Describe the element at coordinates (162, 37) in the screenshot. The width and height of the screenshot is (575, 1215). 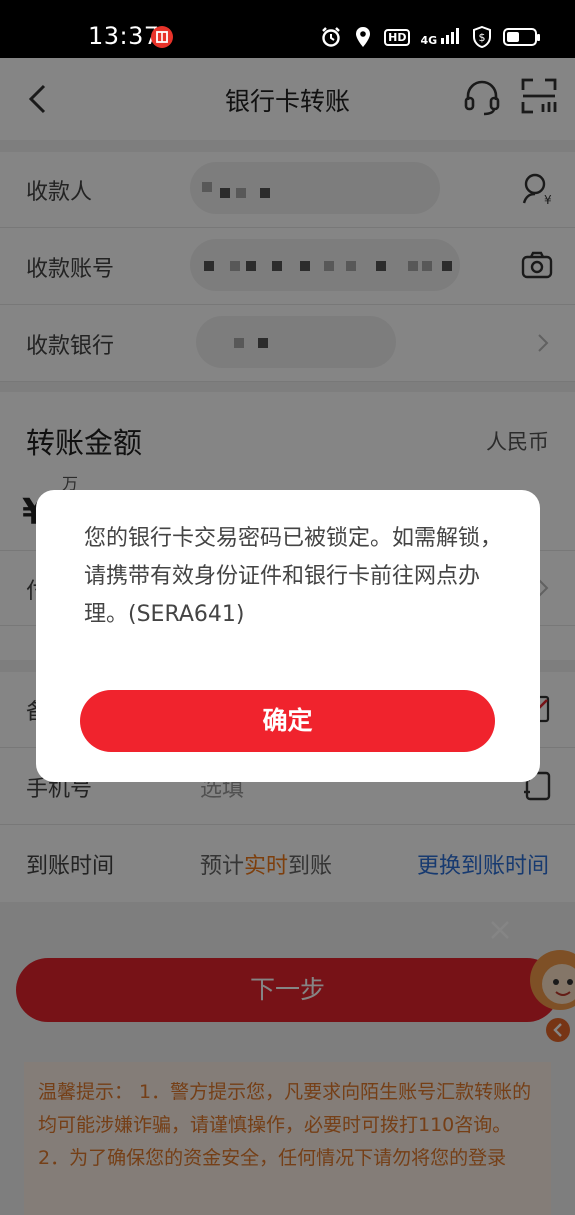
I see `app-notification-icon` at that location.